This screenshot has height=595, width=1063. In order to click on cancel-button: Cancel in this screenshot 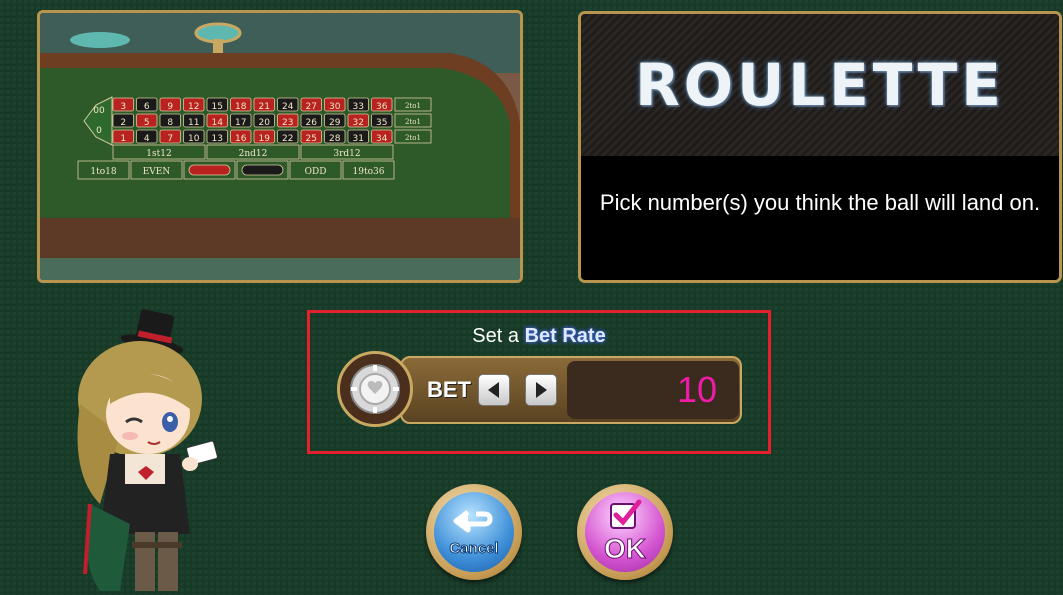, I will do `click(474, 532)`.